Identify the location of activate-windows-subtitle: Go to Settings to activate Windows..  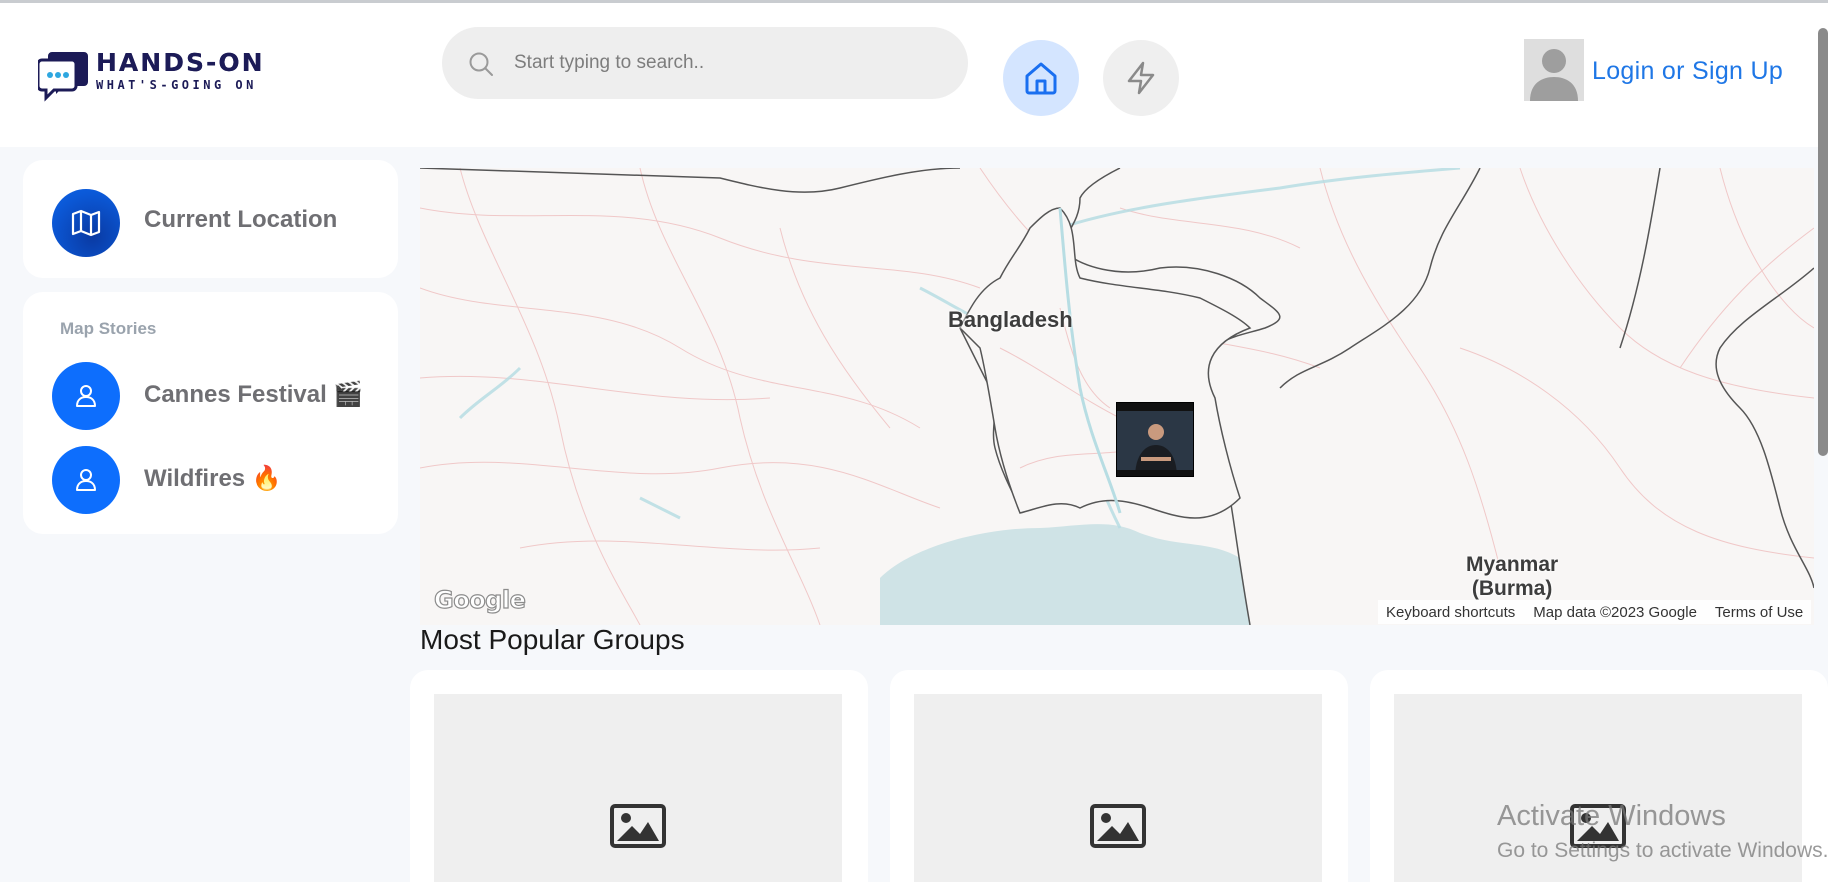
(1662, 850).